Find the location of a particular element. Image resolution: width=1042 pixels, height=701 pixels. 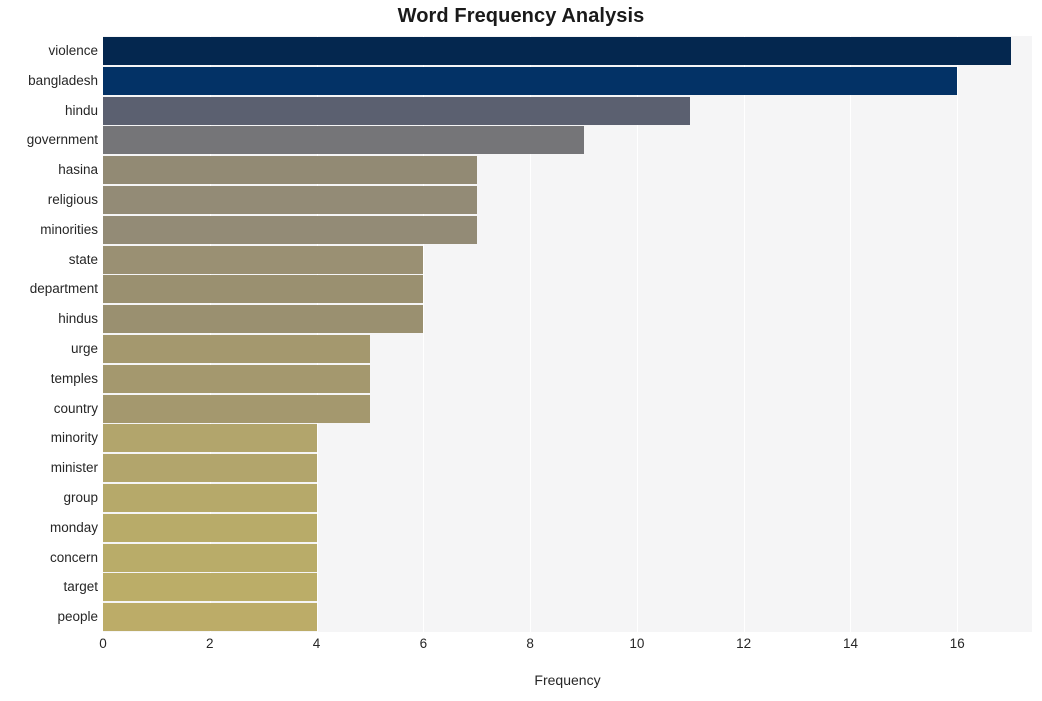

y-axis-tick-label: minorities is located at coordinates (69, 229).